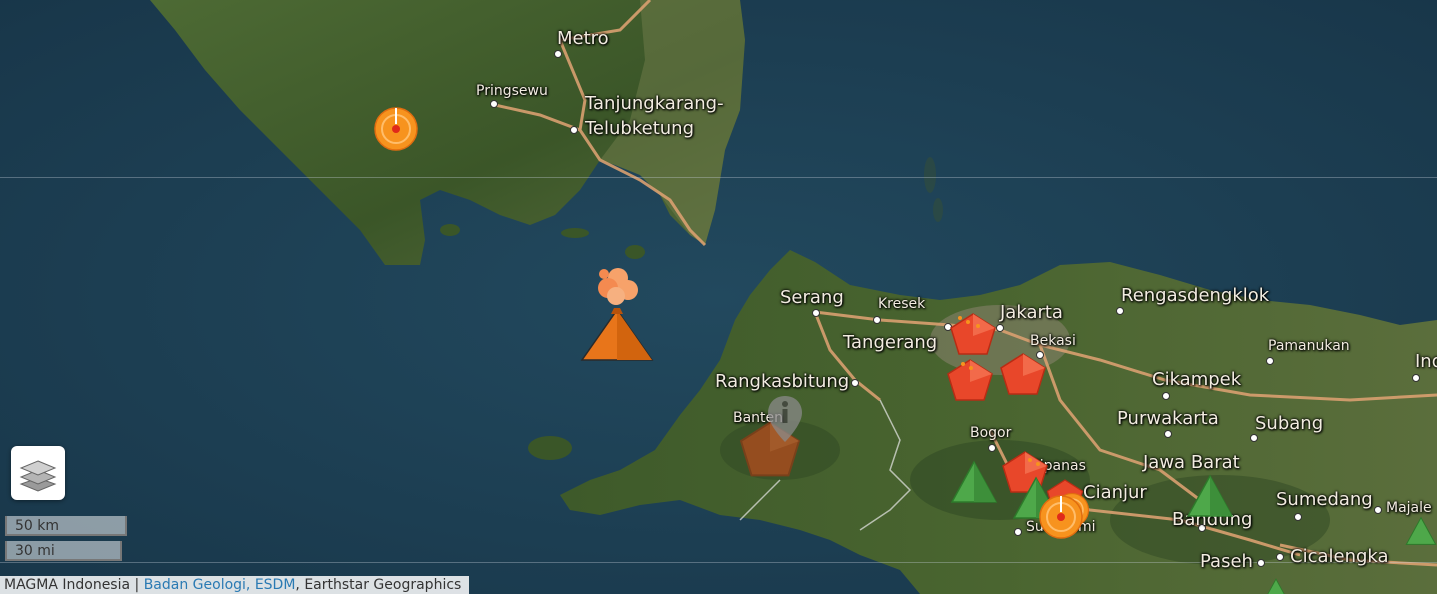 The image size is (1437, 594). I want to click on place-label: Pamanukan, so click(1309, 346).